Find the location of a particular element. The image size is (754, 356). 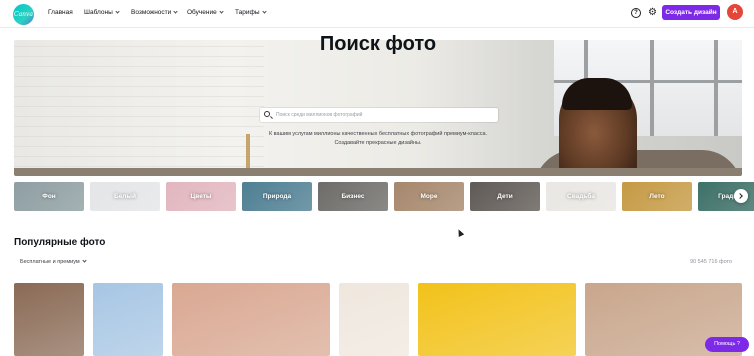

category-label: Природа is located at coordinates (277, 196).